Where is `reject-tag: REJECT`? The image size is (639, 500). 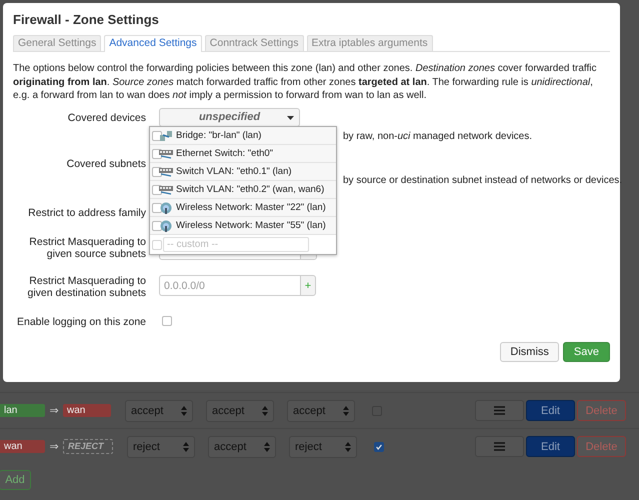 reject-tag: REJECT is located at coordinates (88, 446).